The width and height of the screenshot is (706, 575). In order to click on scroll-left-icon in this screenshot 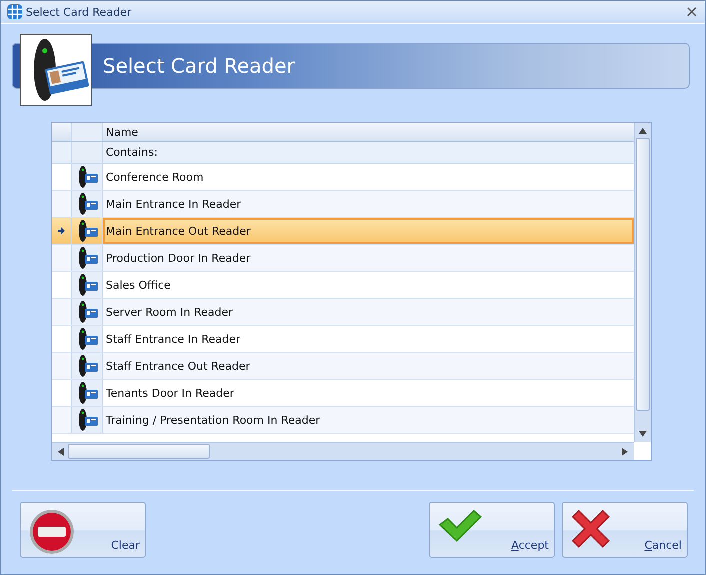, I will do `click(61, 452)`.